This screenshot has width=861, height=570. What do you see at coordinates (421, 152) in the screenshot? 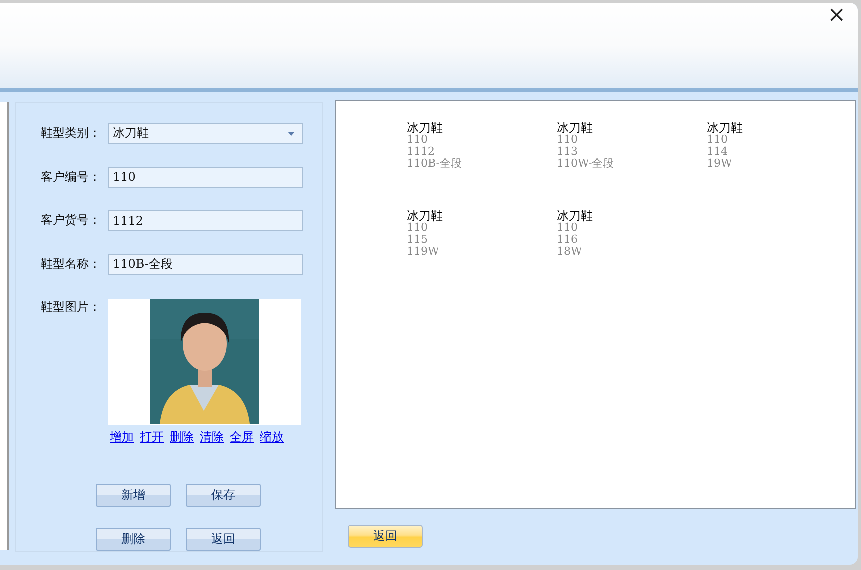
I see `card-line: 1112` at bounding box center [421, 152].